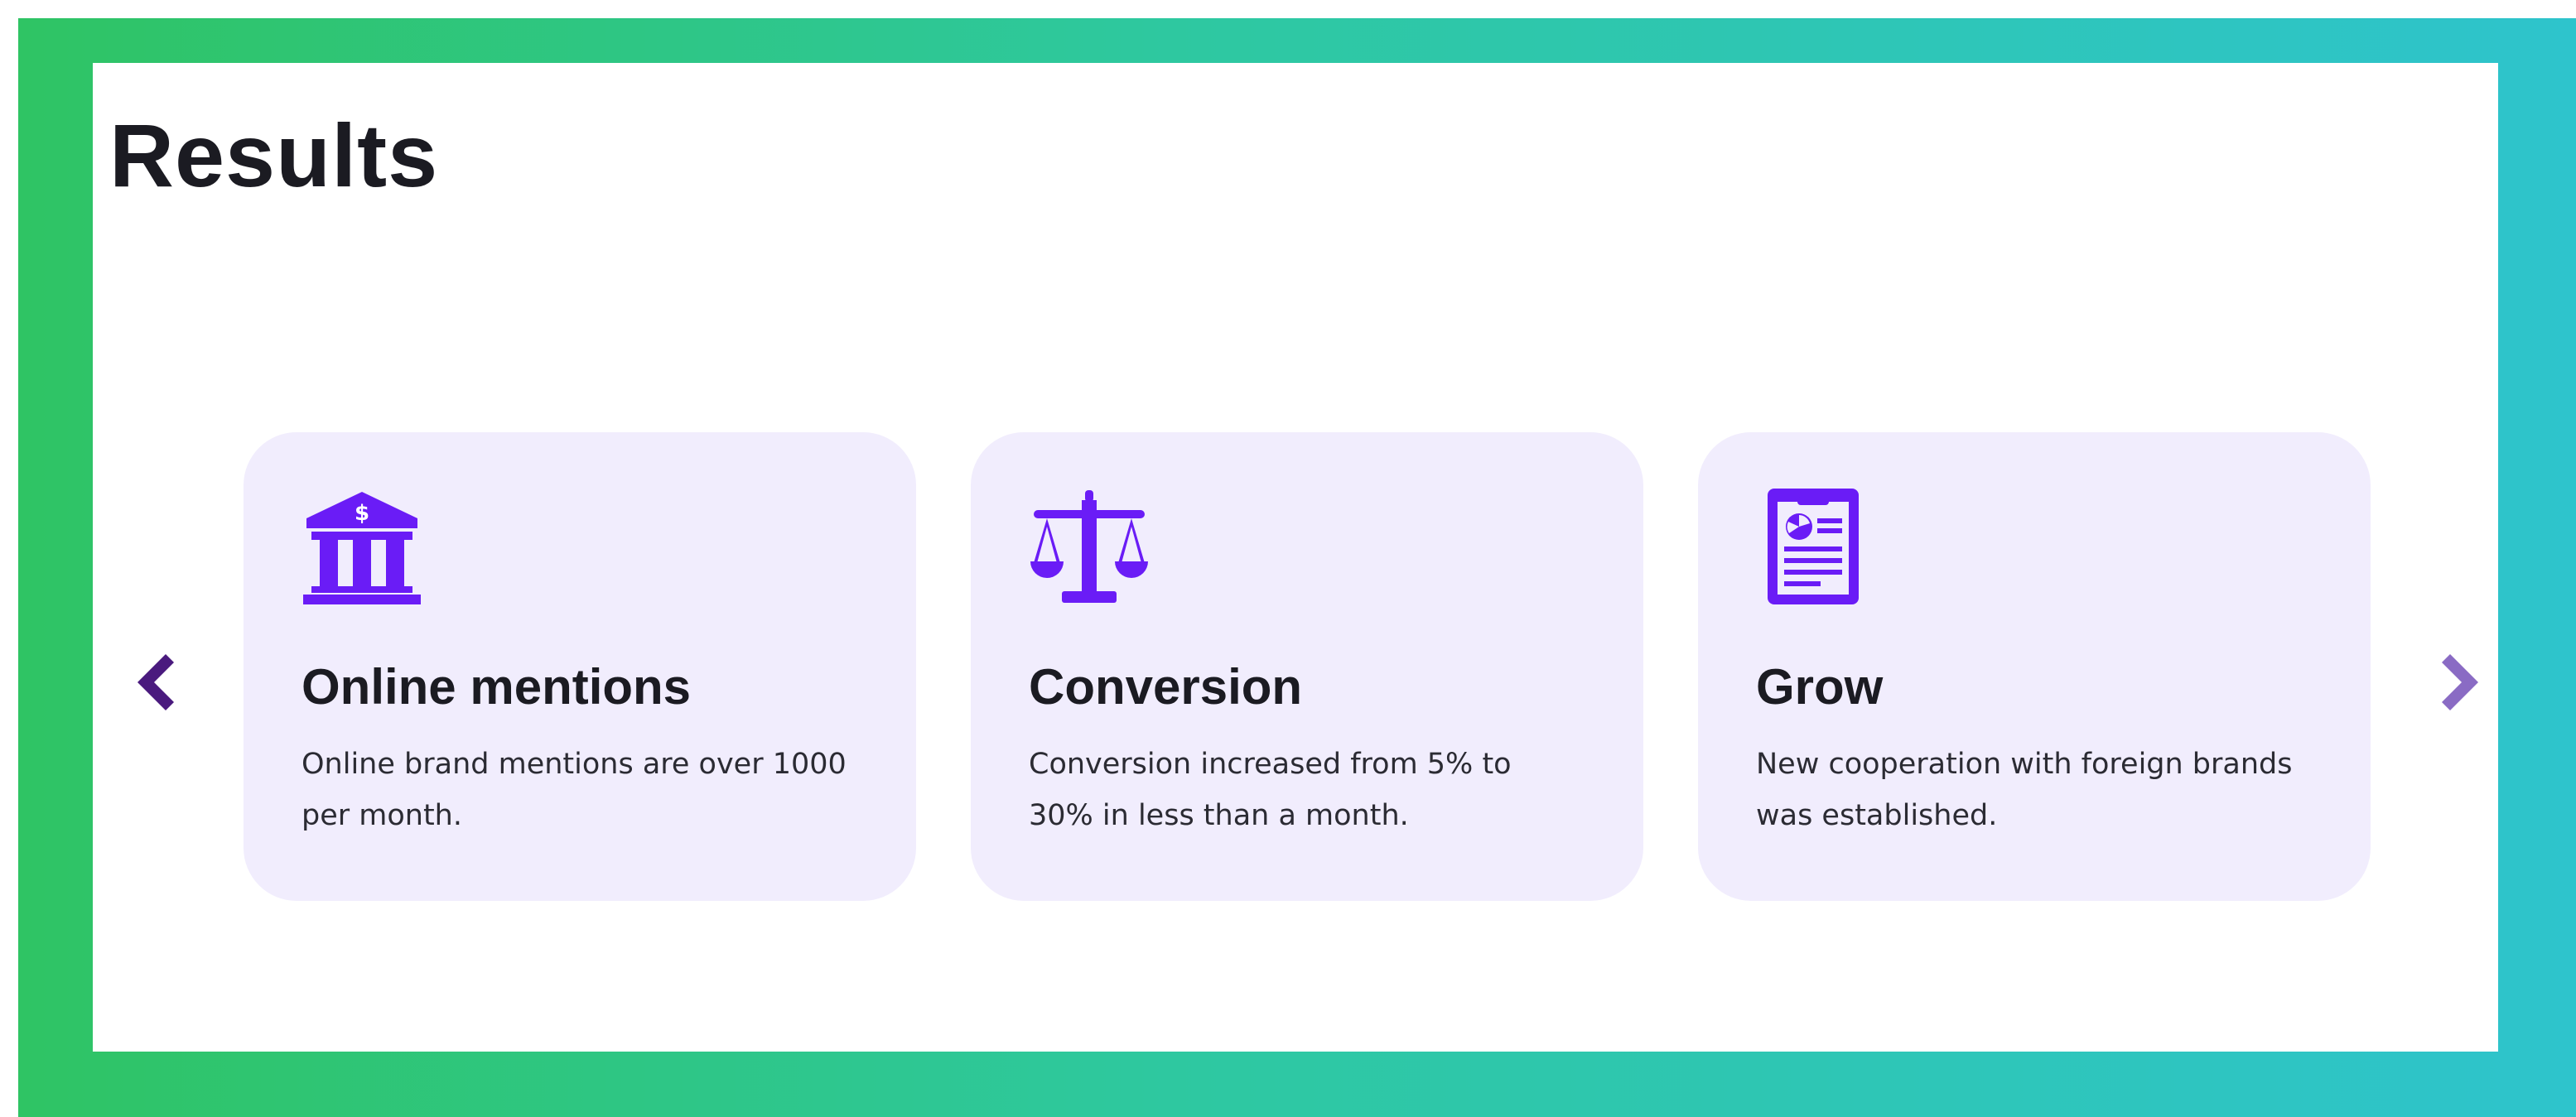 The image size is (2576, 1117). I want to click on bank-icon: $, so click(362, 546).